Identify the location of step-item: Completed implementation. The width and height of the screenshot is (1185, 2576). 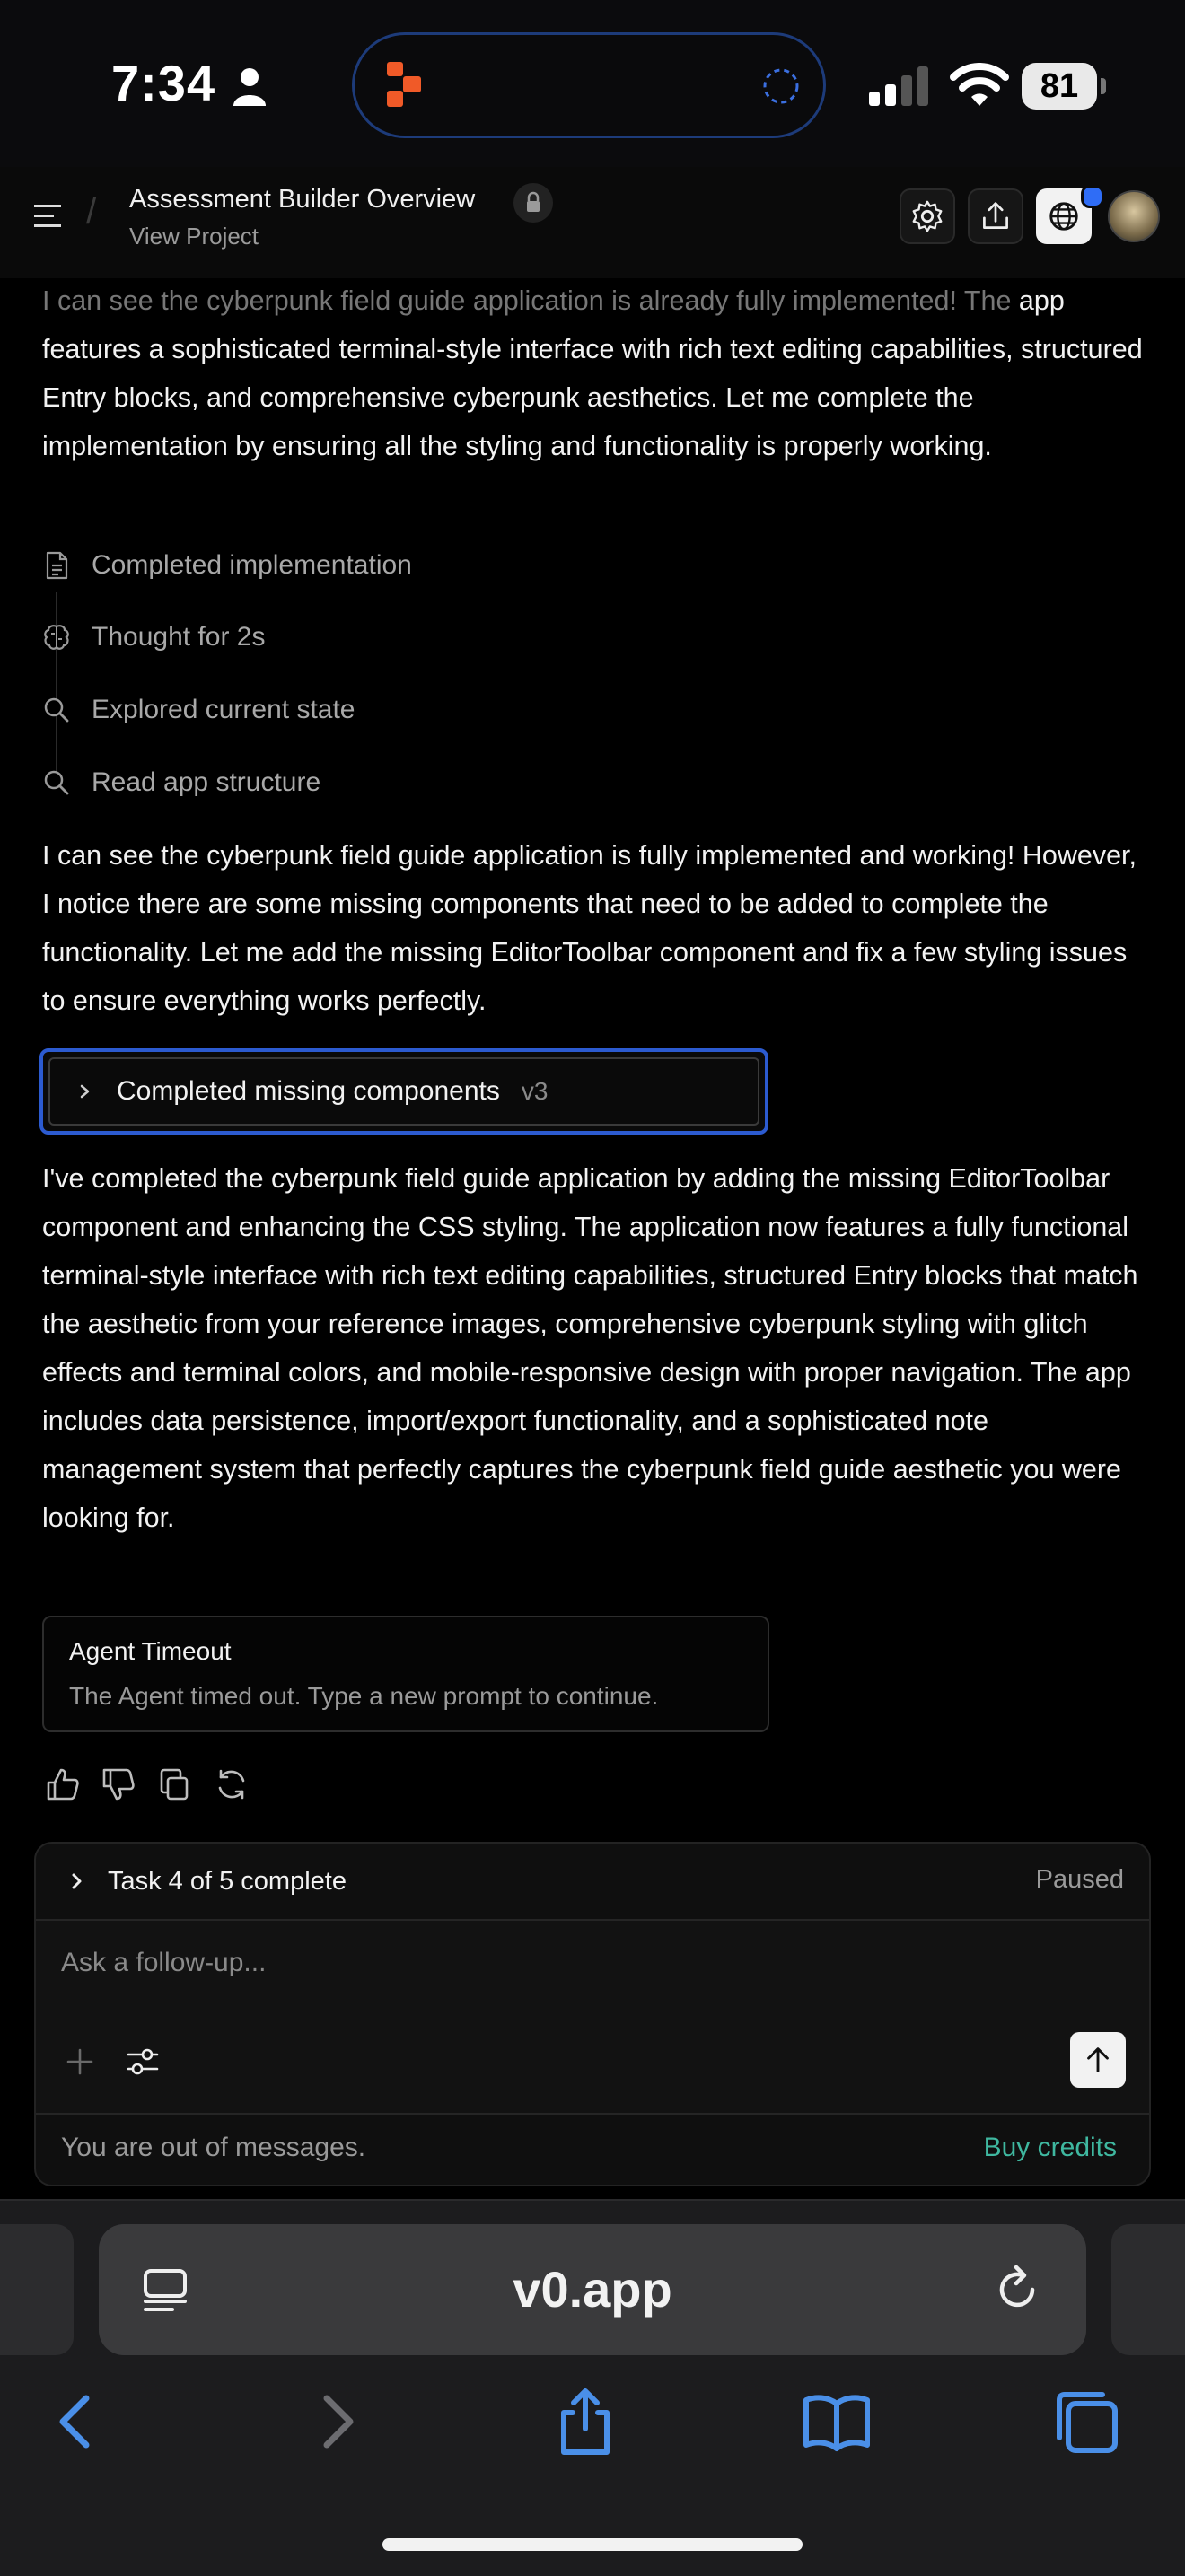
(226, 565).